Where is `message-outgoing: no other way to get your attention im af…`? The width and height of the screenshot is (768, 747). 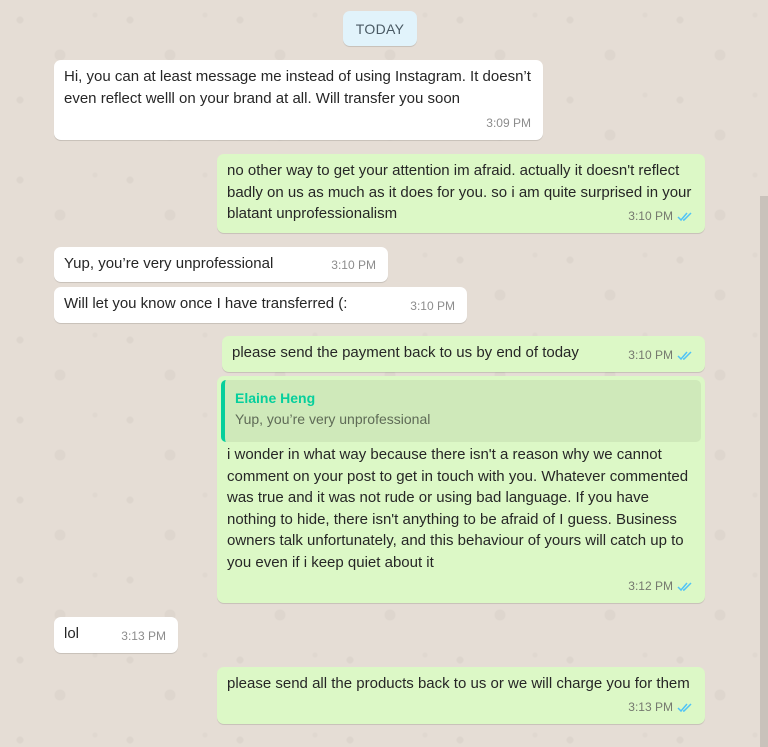
message-outgoing: no other way to get your attention im af… is located at coordinates (461, 193).